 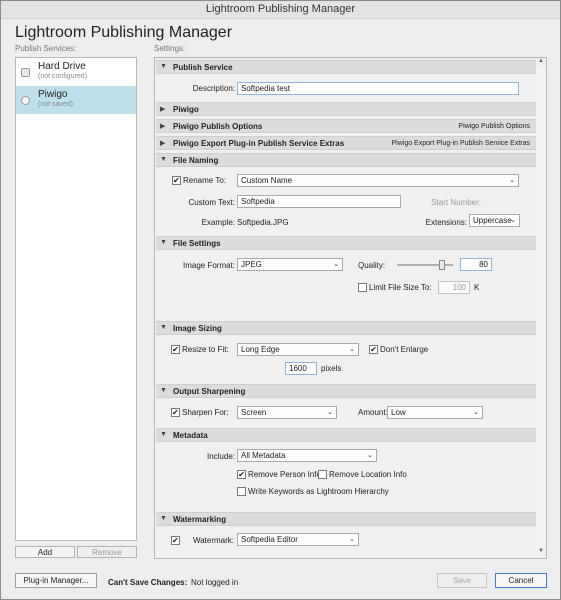 I want to click on amount-select: Low ⌄, so click(x=435, y=412).